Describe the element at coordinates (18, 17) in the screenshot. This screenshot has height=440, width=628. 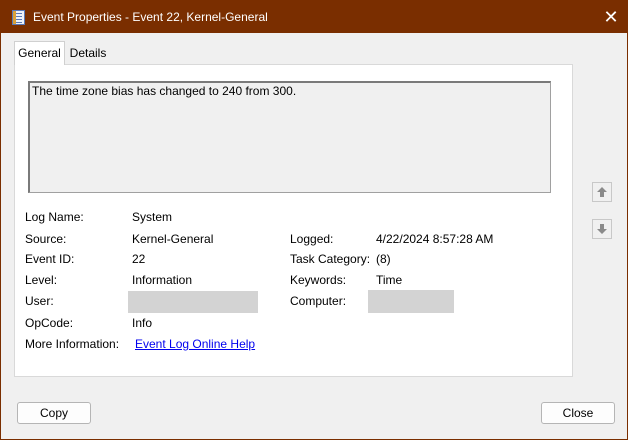
I see `event-viewer-icon` at that location.